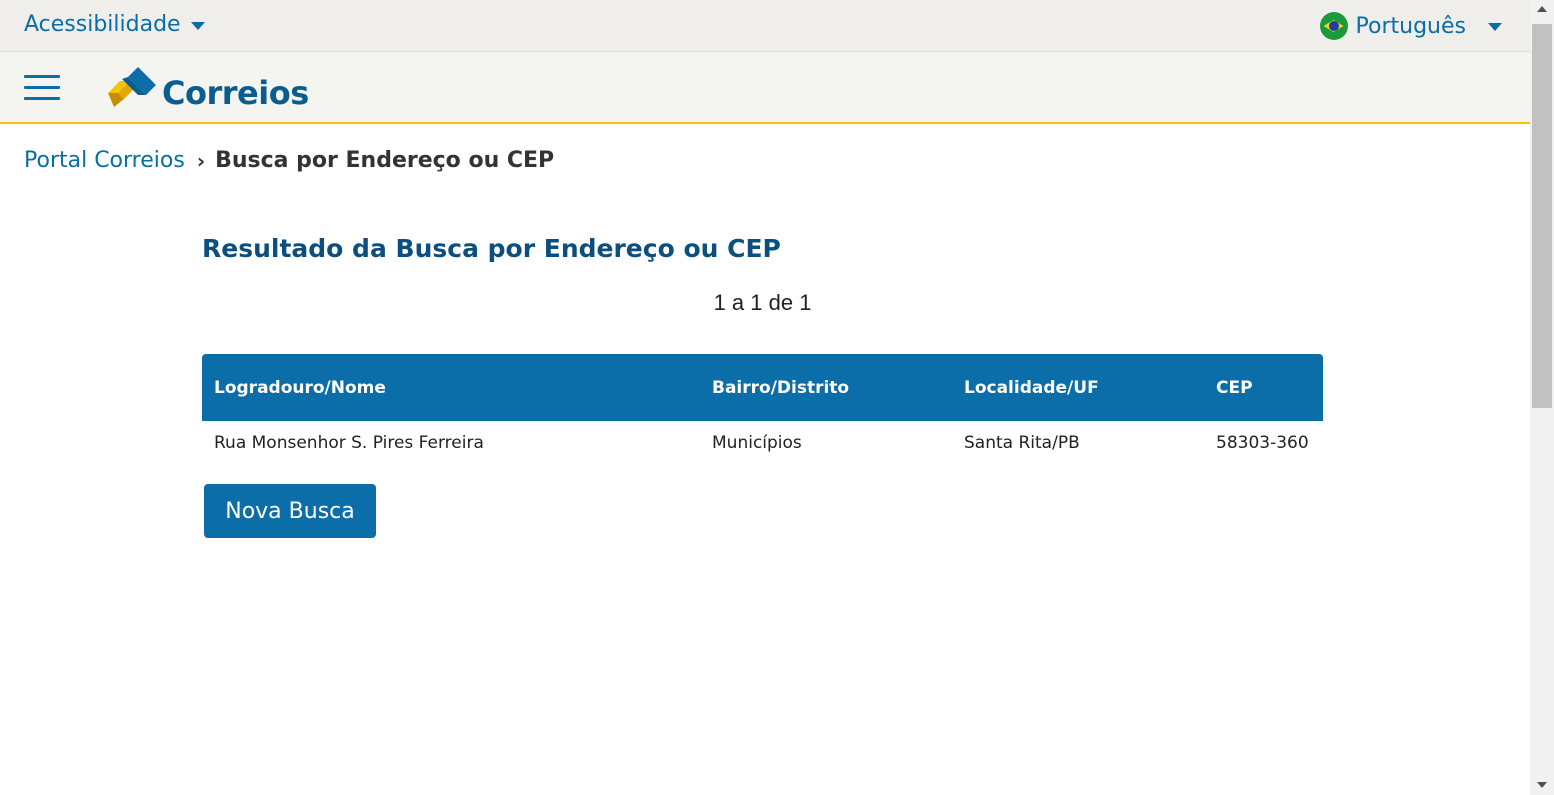 The height and width of the screenshot is (795, 1554). I want to click on cell-logradouro: Rua Monsenhor S. Pires Ferreira, so click(349, 443).